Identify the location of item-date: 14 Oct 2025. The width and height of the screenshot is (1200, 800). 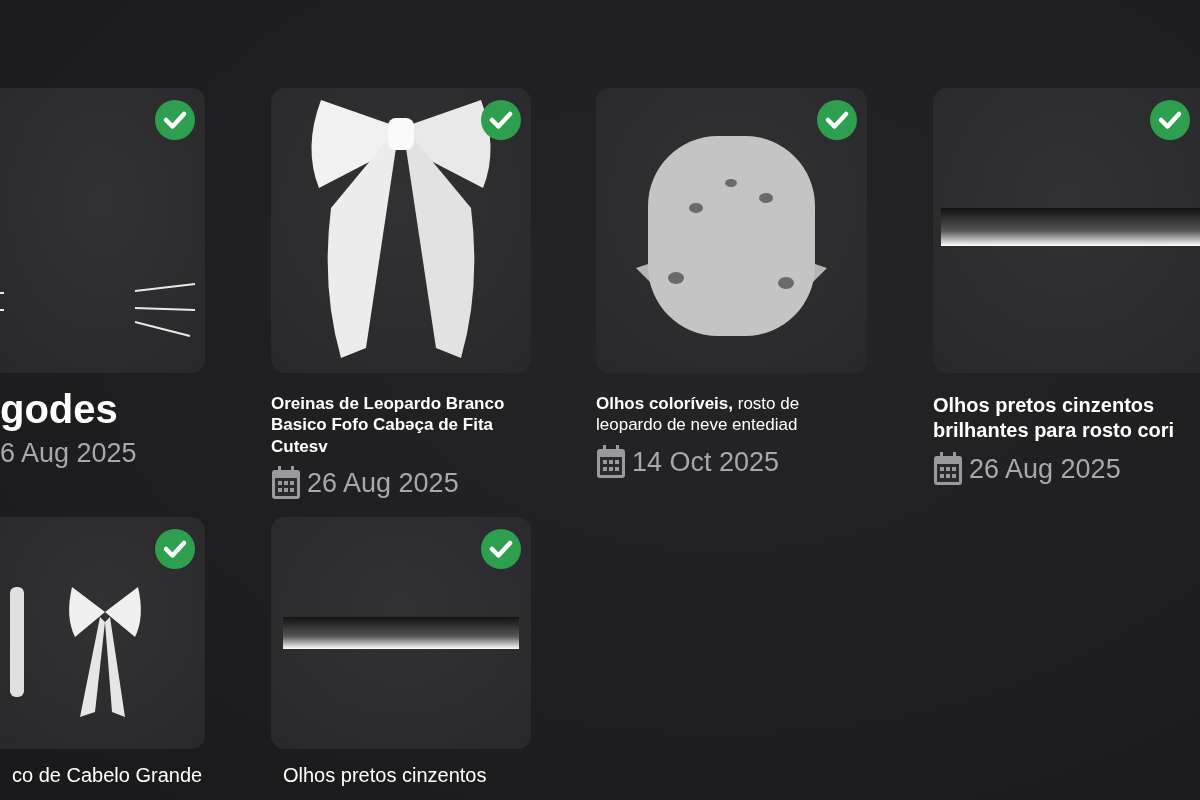
(706, 462).